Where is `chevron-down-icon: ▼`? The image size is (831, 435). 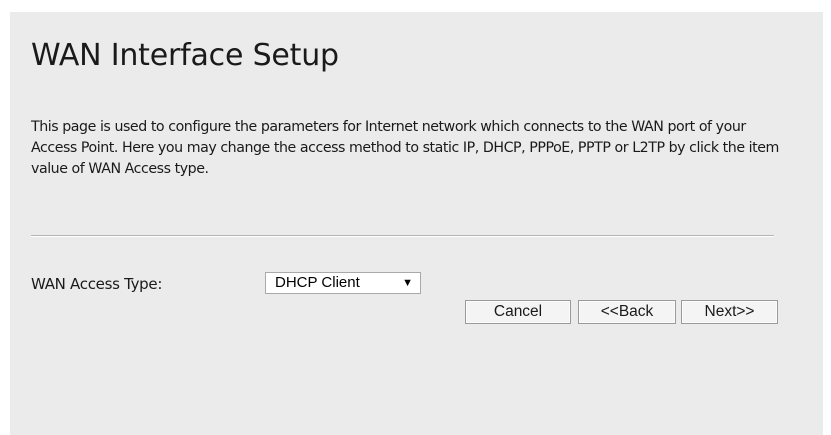 chevron-down-icon: ▼ is located at coordinates (407, 283).